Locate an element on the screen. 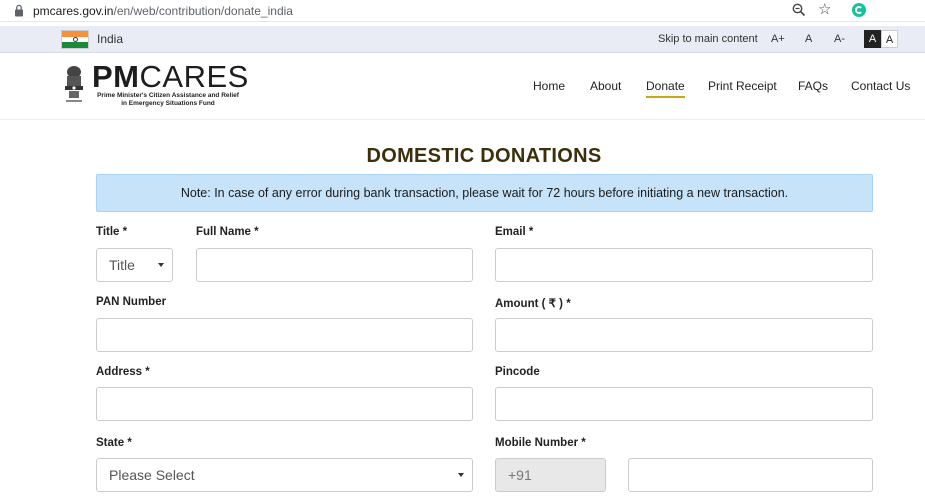  pan-number-label: PAN Number is located at coordinates (131, 302).